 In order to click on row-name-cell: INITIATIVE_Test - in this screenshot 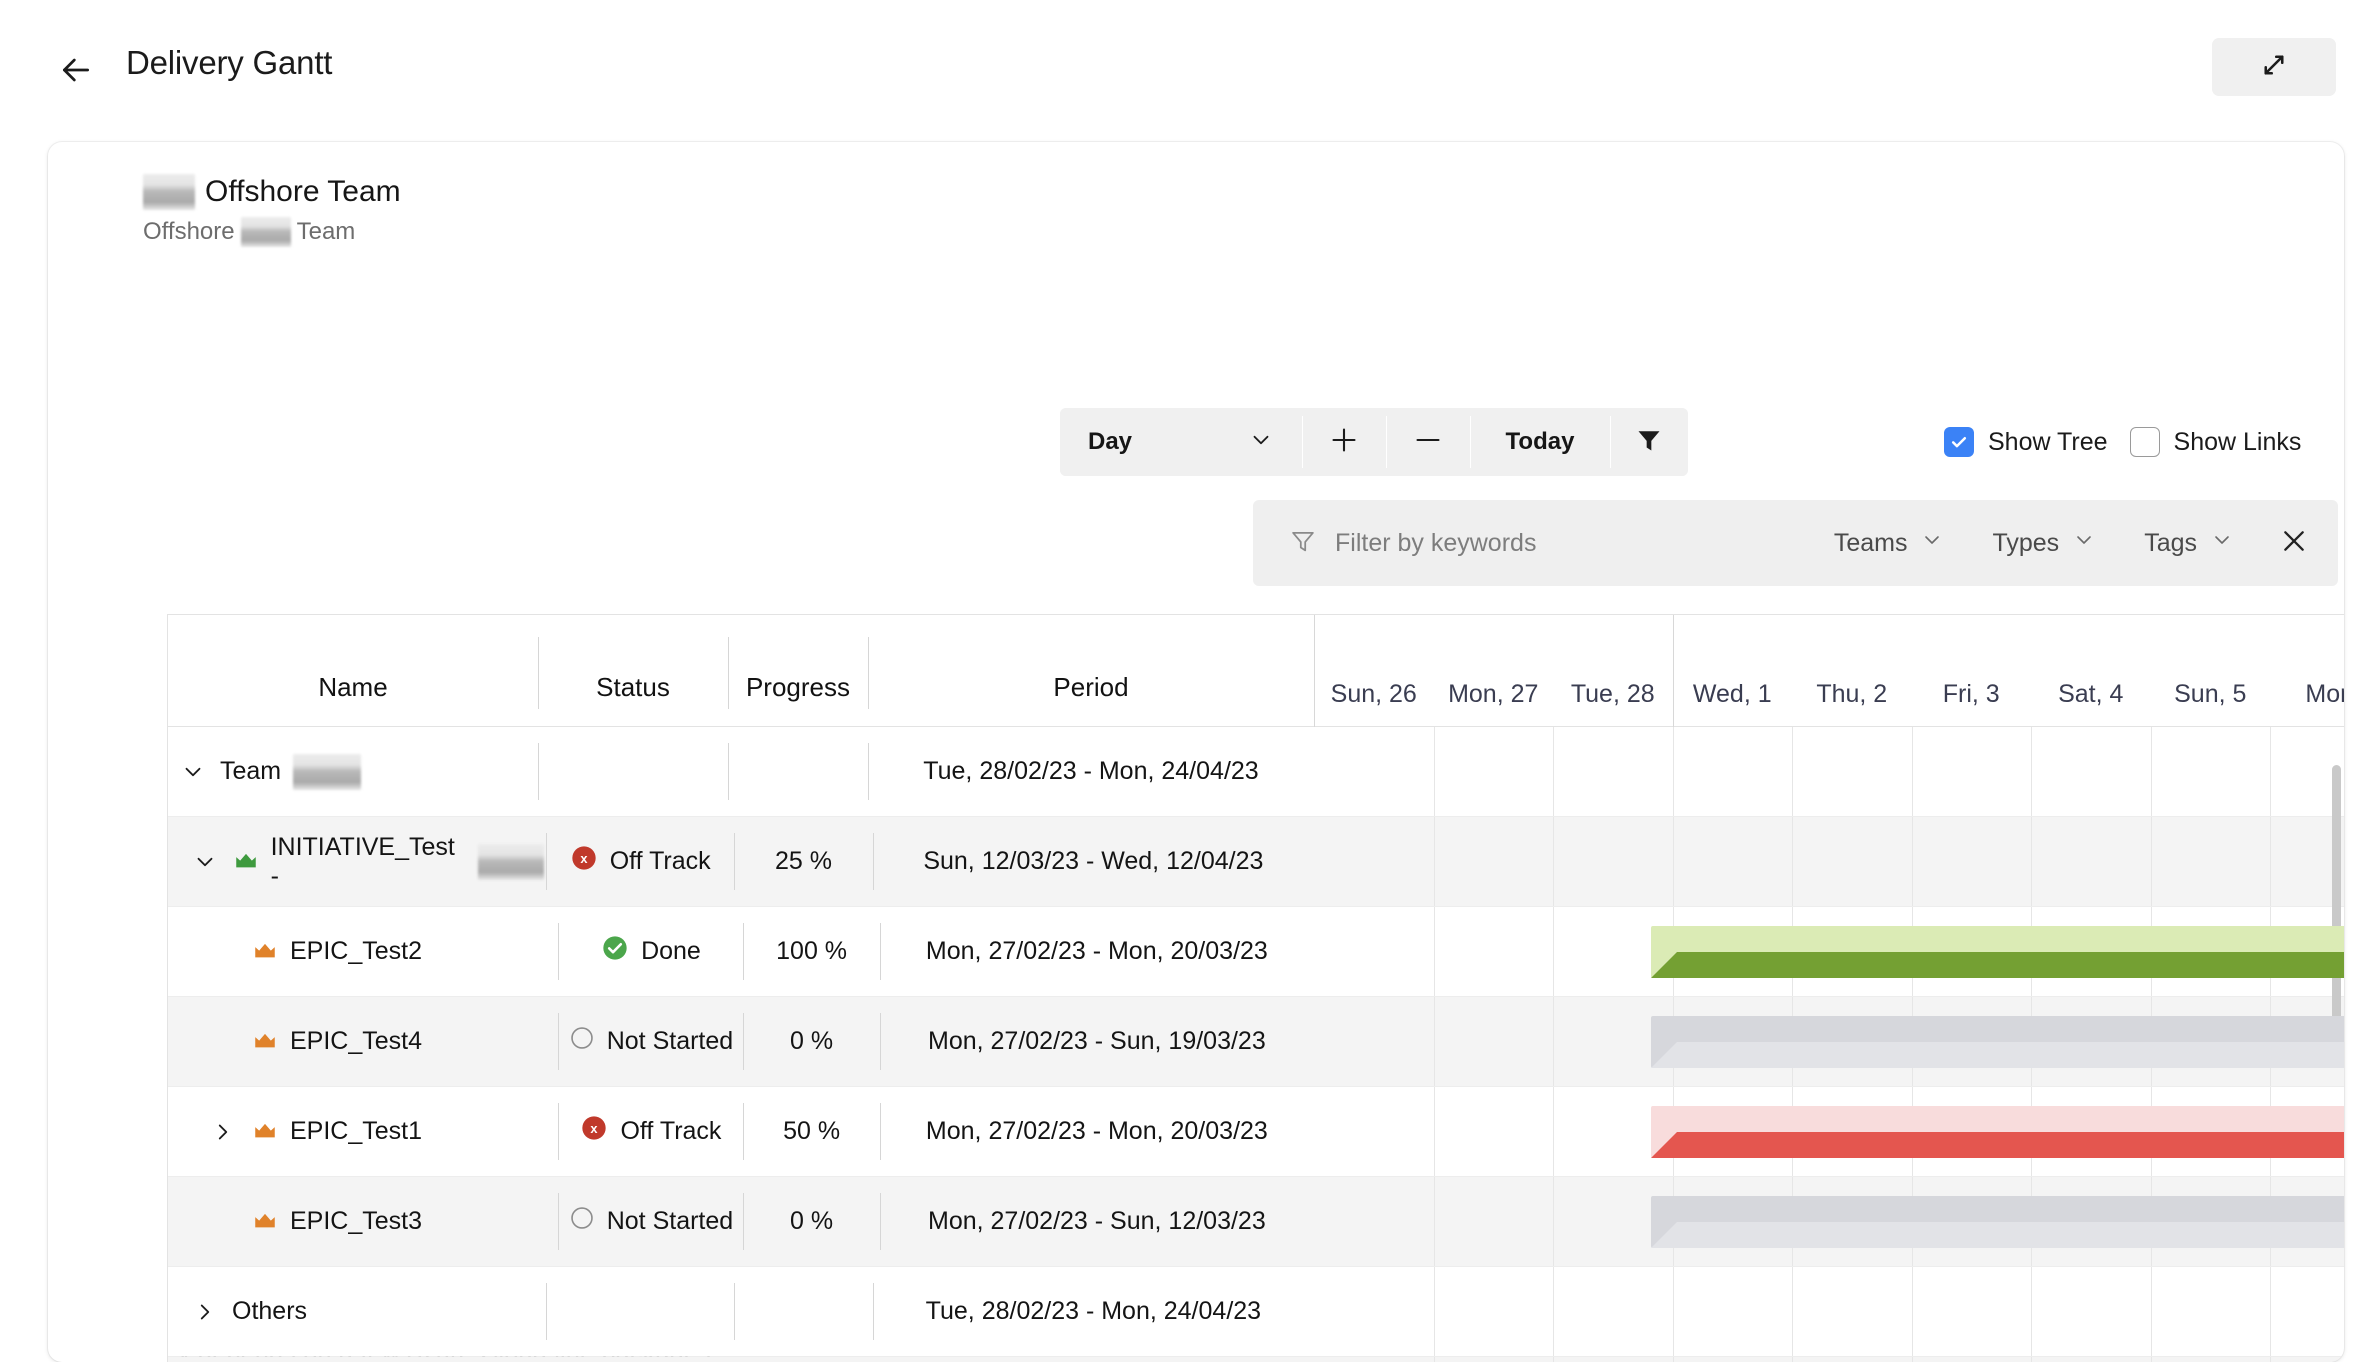, I will do `click(363, 861)`.